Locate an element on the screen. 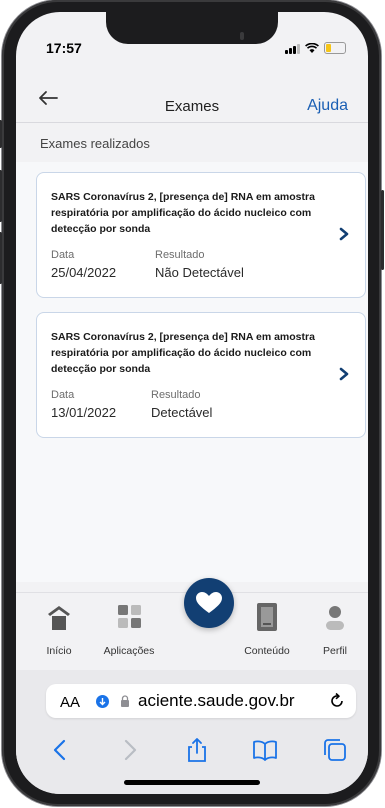 This screenshot has width=385, height=808. exam-result: Não Detectável is located at coordinates (199, 272).